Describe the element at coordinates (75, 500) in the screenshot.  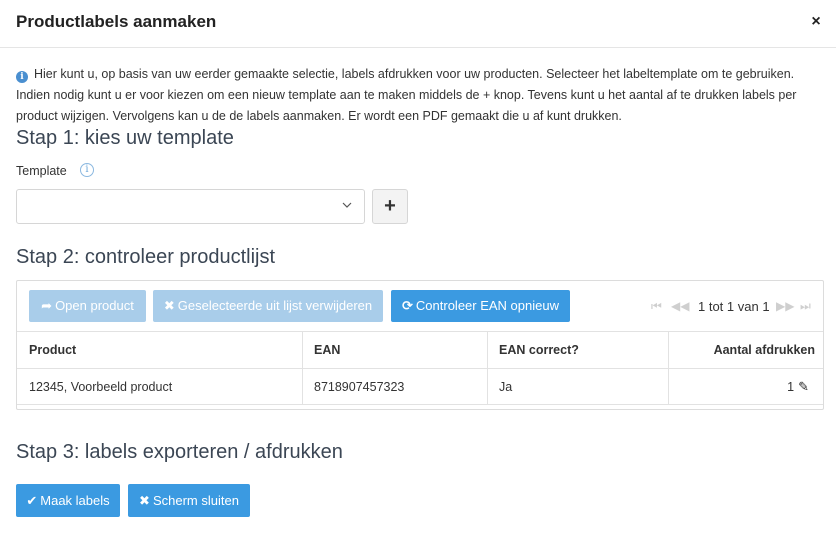
I see `make-labels-label: Maak labels` at that location.